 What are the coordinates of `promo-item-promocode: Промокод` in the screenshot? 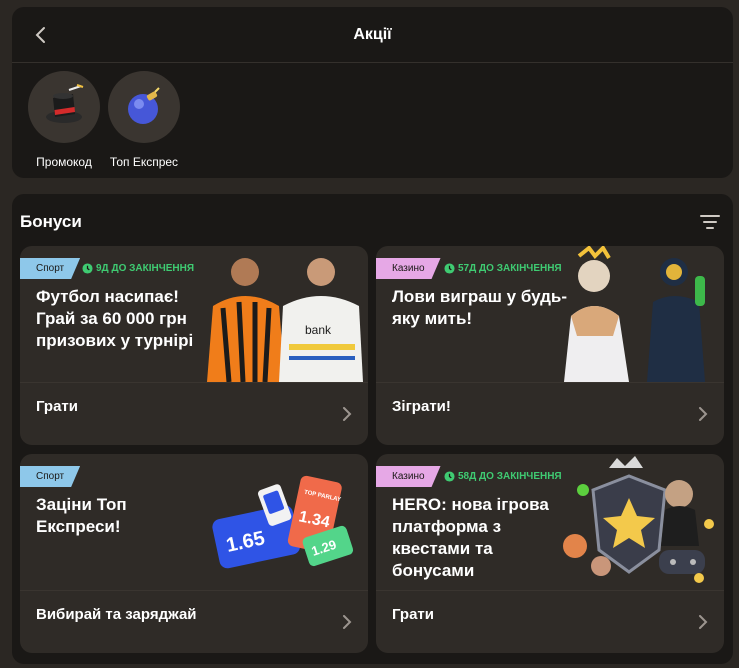 It's located at (64, 120).